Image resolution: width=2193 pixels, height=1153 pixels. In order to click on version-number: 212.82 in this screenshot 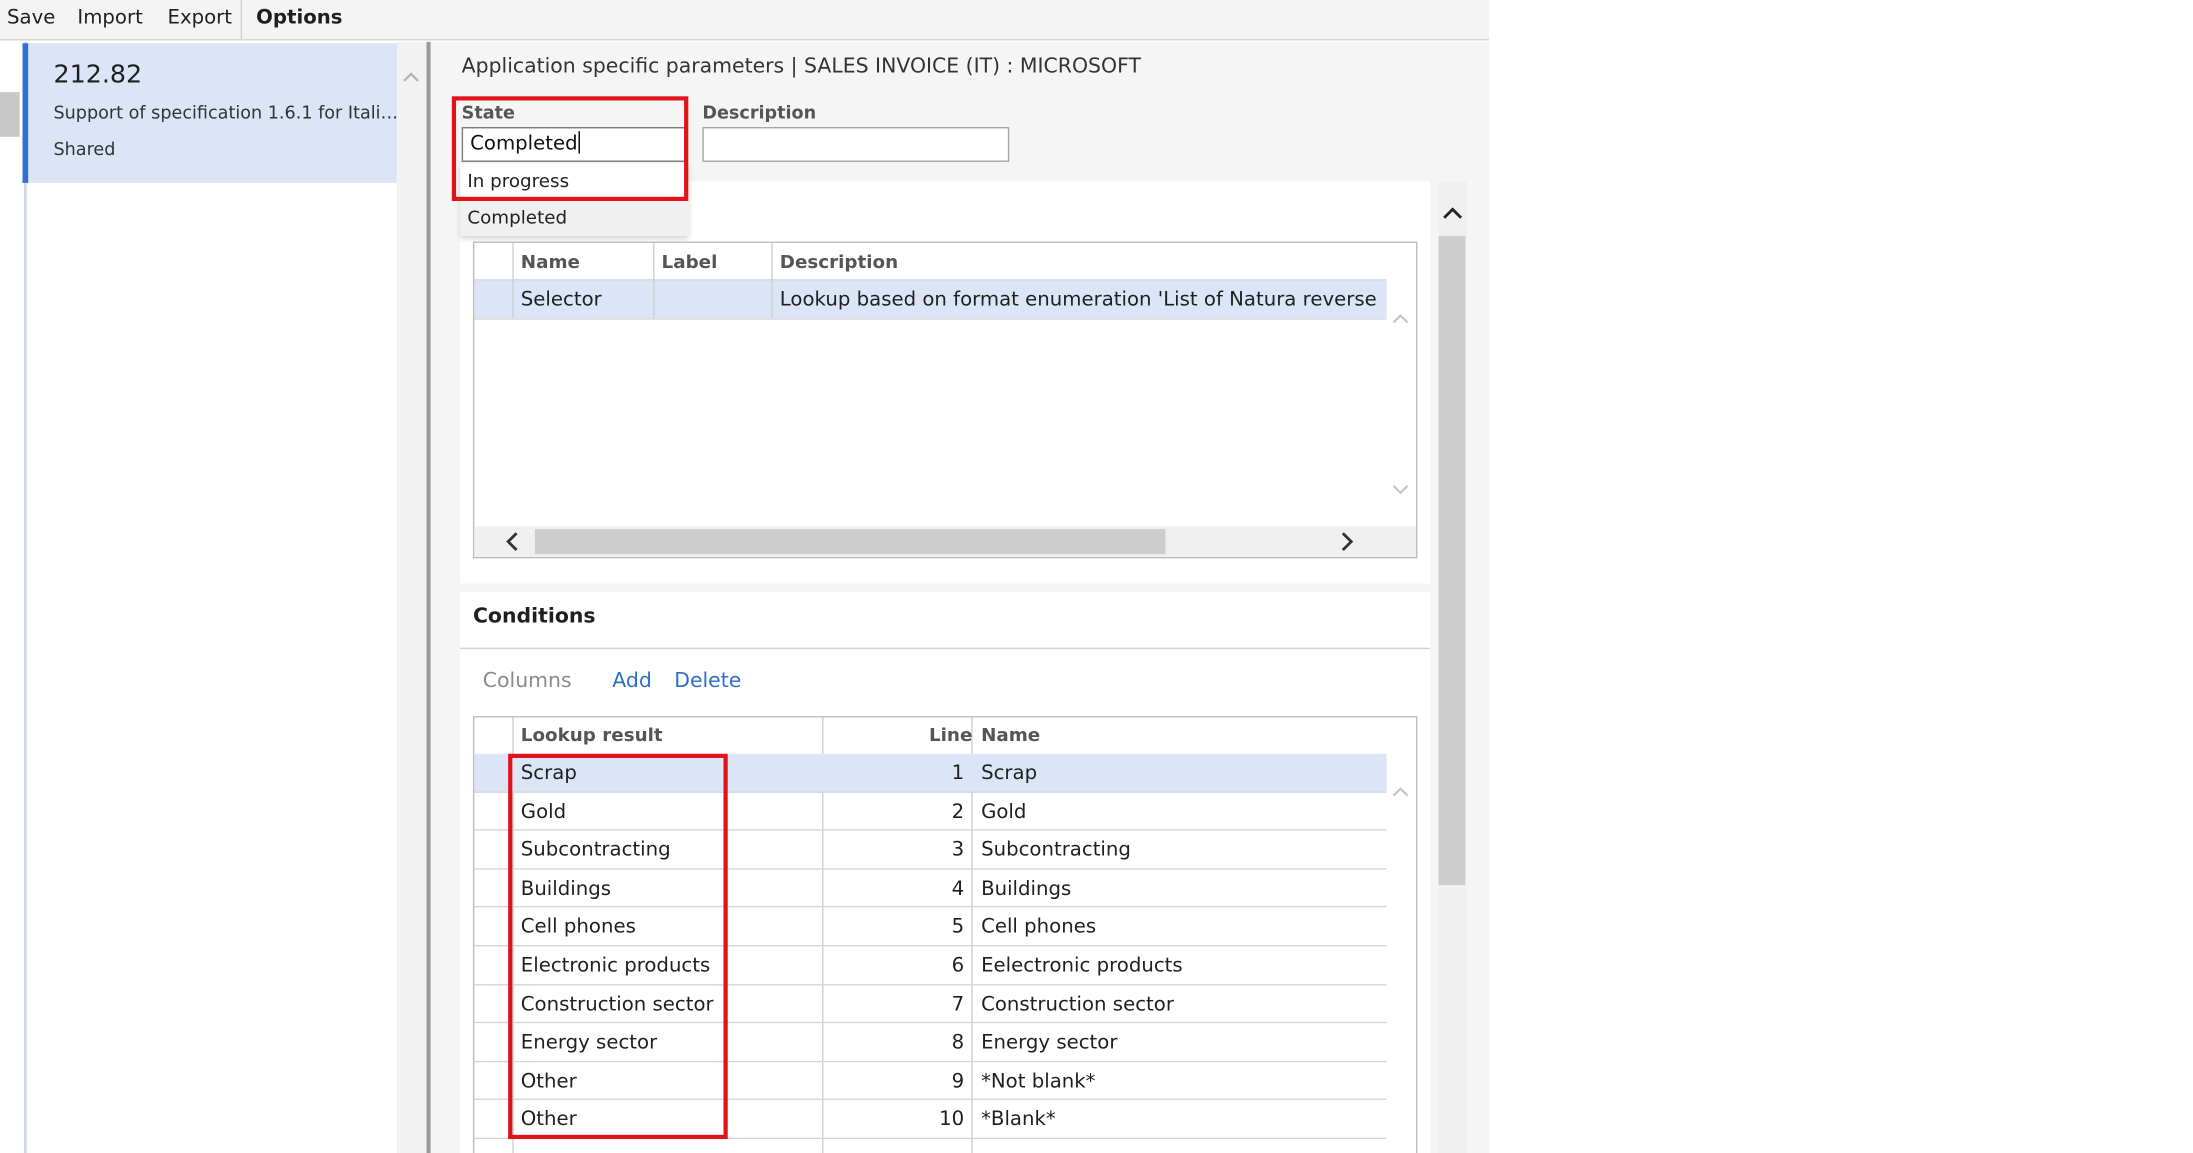, I will do `click(98, 75)`.